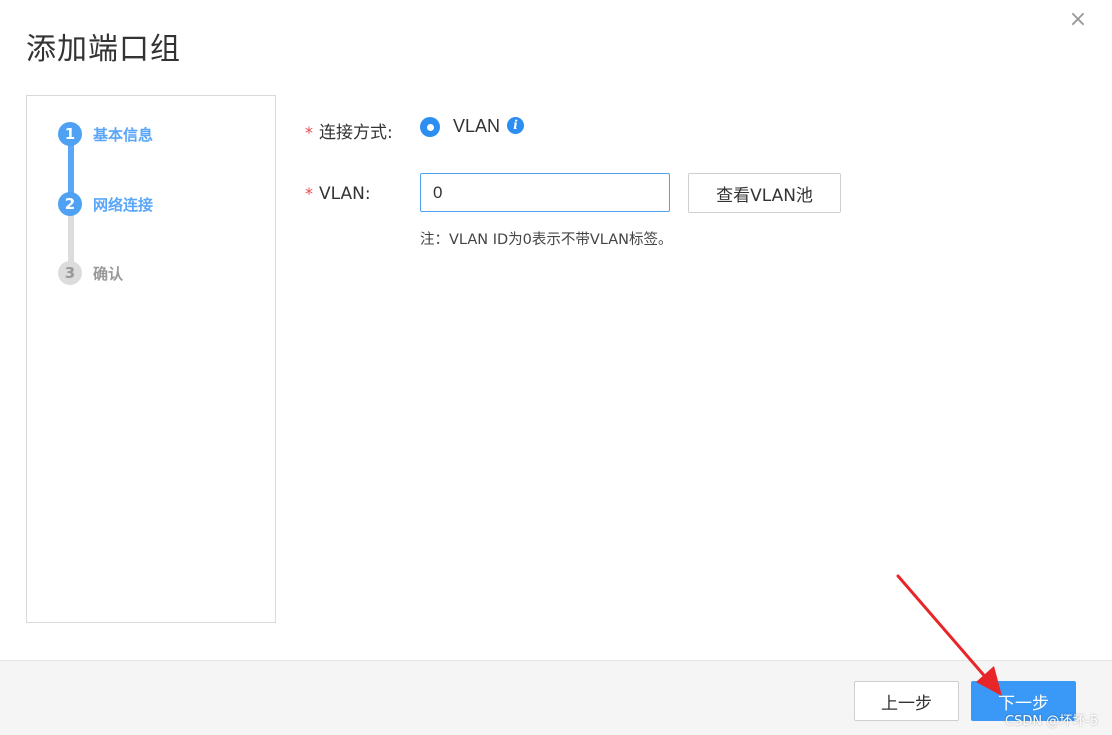 The image size is (1112, 735). Describe the element at coordinates (1052, 721) in the screenshot. I see `watermark: CSDN @坏坏-5` at that location.